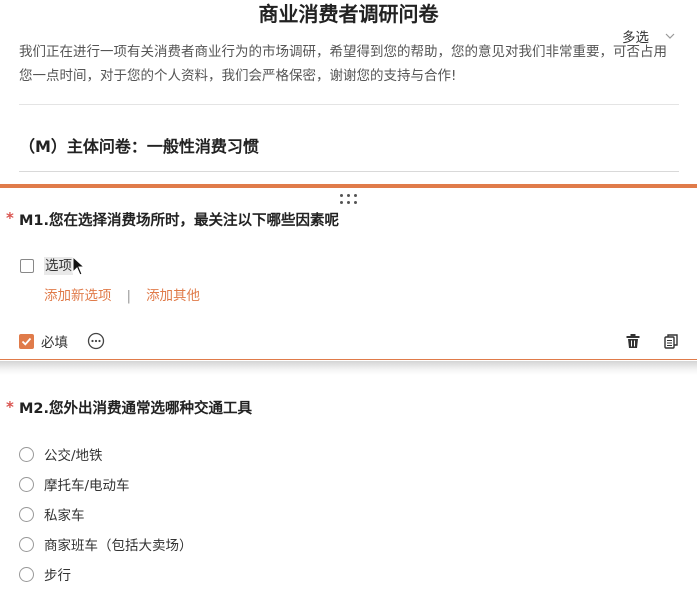 Image resolution: width=697 pixels, height=602 pixels. I want to click on question-title-m2: M2.您外出消费通常选哪种交通工具, so click(135, 409).